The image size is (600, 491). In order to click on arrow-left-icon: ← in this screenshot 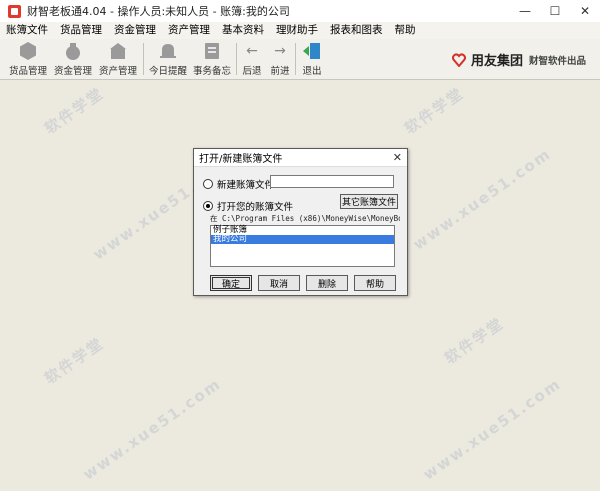, I will do `click(252, 51)`.